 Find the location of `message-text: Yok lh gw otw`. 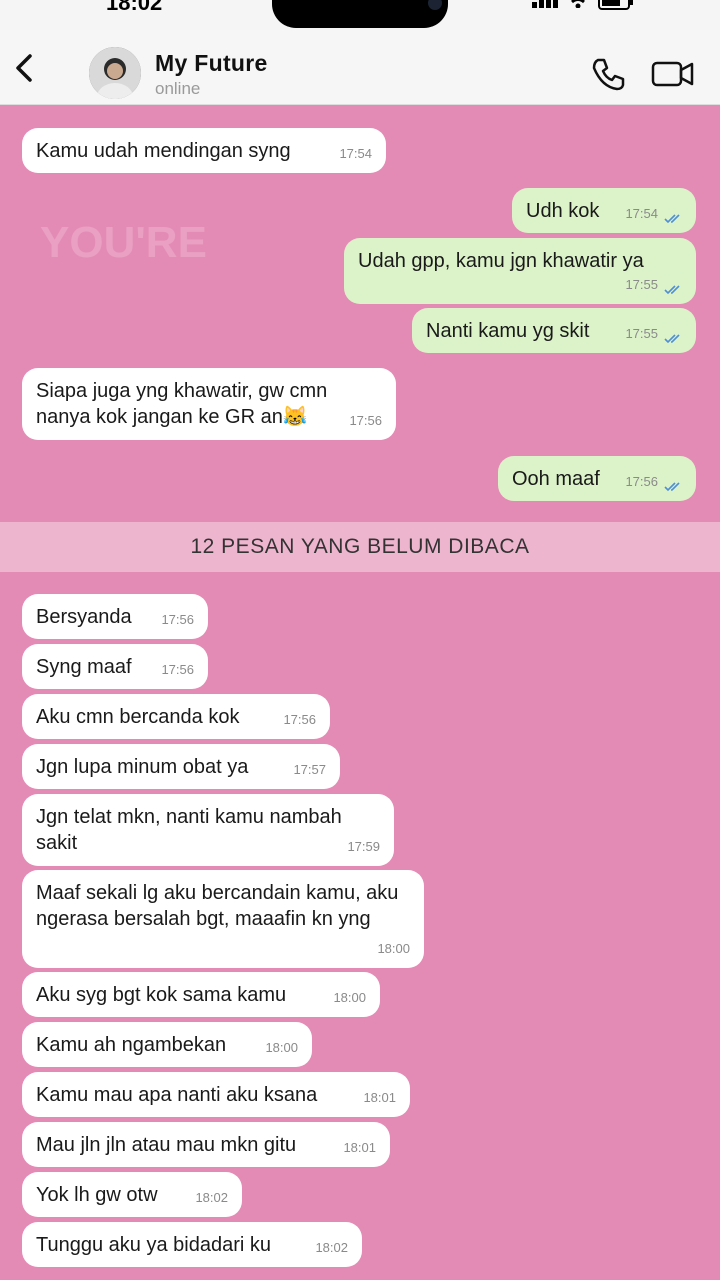

message-text: Yok lh gw otw is located at coordinates (97, 1195).